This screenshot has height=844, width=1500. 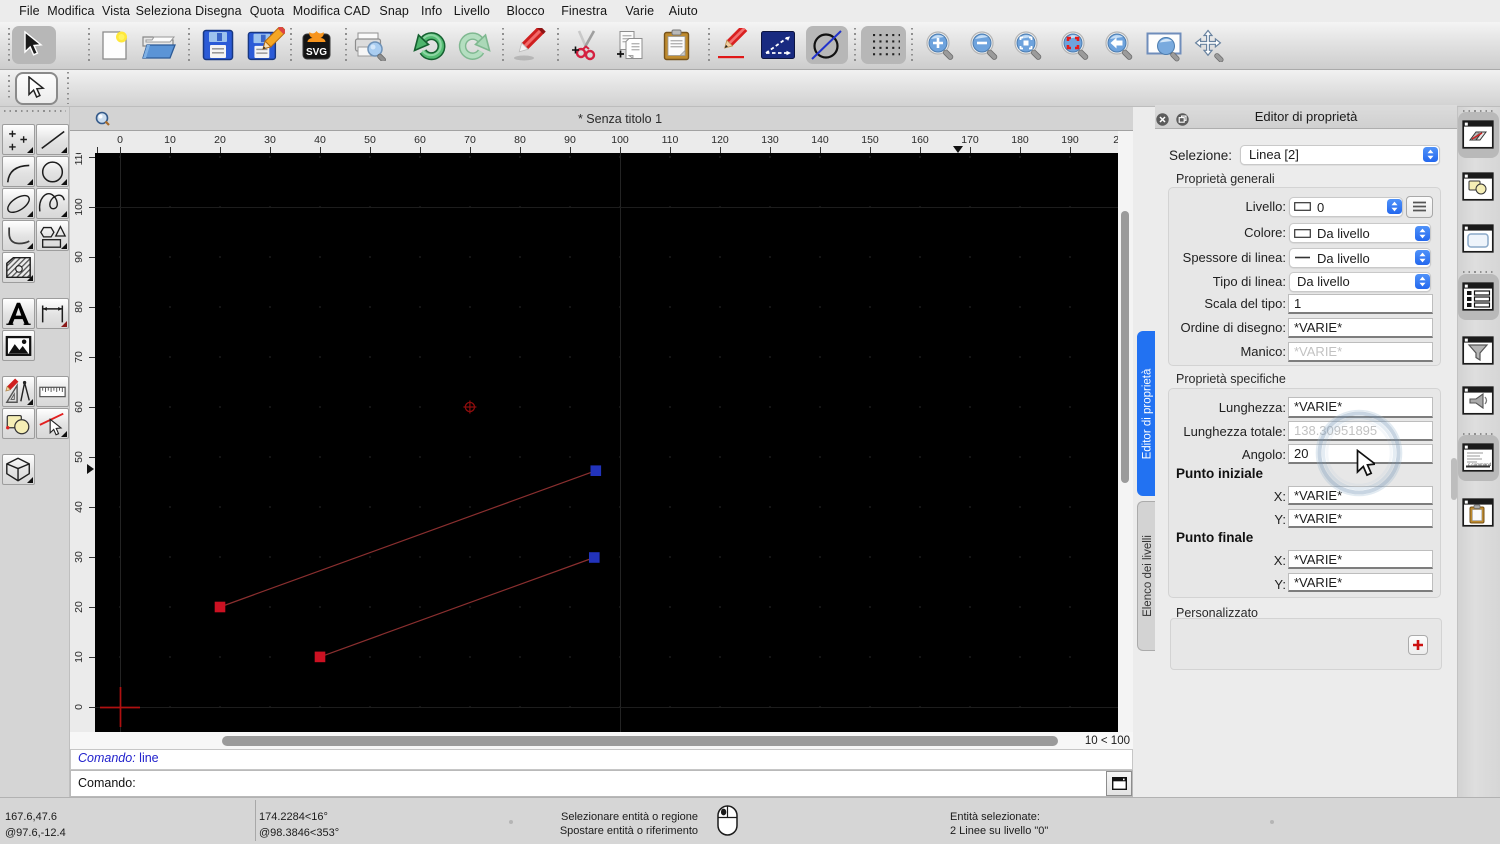 What do you see at coordinates (316, 52) in the screenshot?
I see `svg-text: SVG` at bounding box center [316, 52].